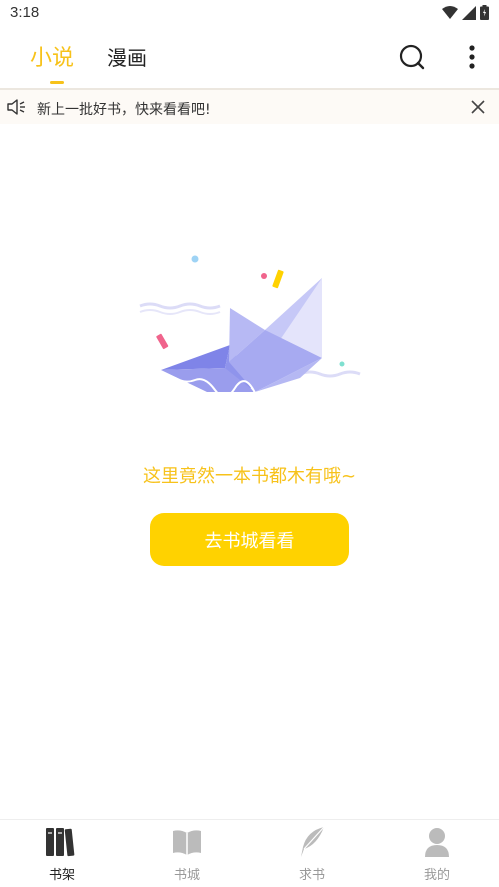  I want to click on top-bar: 小说 漫画, so click(249, 58).